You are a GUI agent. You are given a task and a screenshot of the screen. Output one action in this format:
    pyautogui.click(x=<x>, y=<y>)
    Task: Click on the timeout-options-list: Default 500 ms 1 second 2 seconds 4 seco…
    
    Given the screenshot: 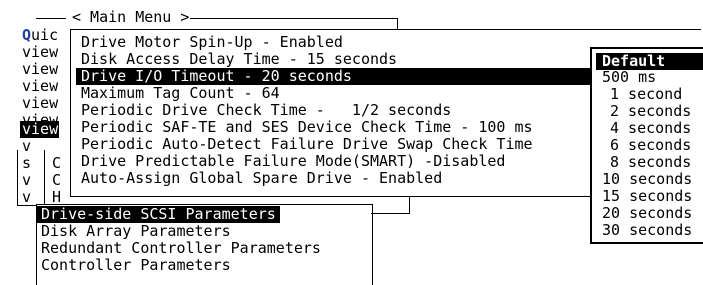 What is the action you would take?
    pyautogui.click(x=646, y=145)
    